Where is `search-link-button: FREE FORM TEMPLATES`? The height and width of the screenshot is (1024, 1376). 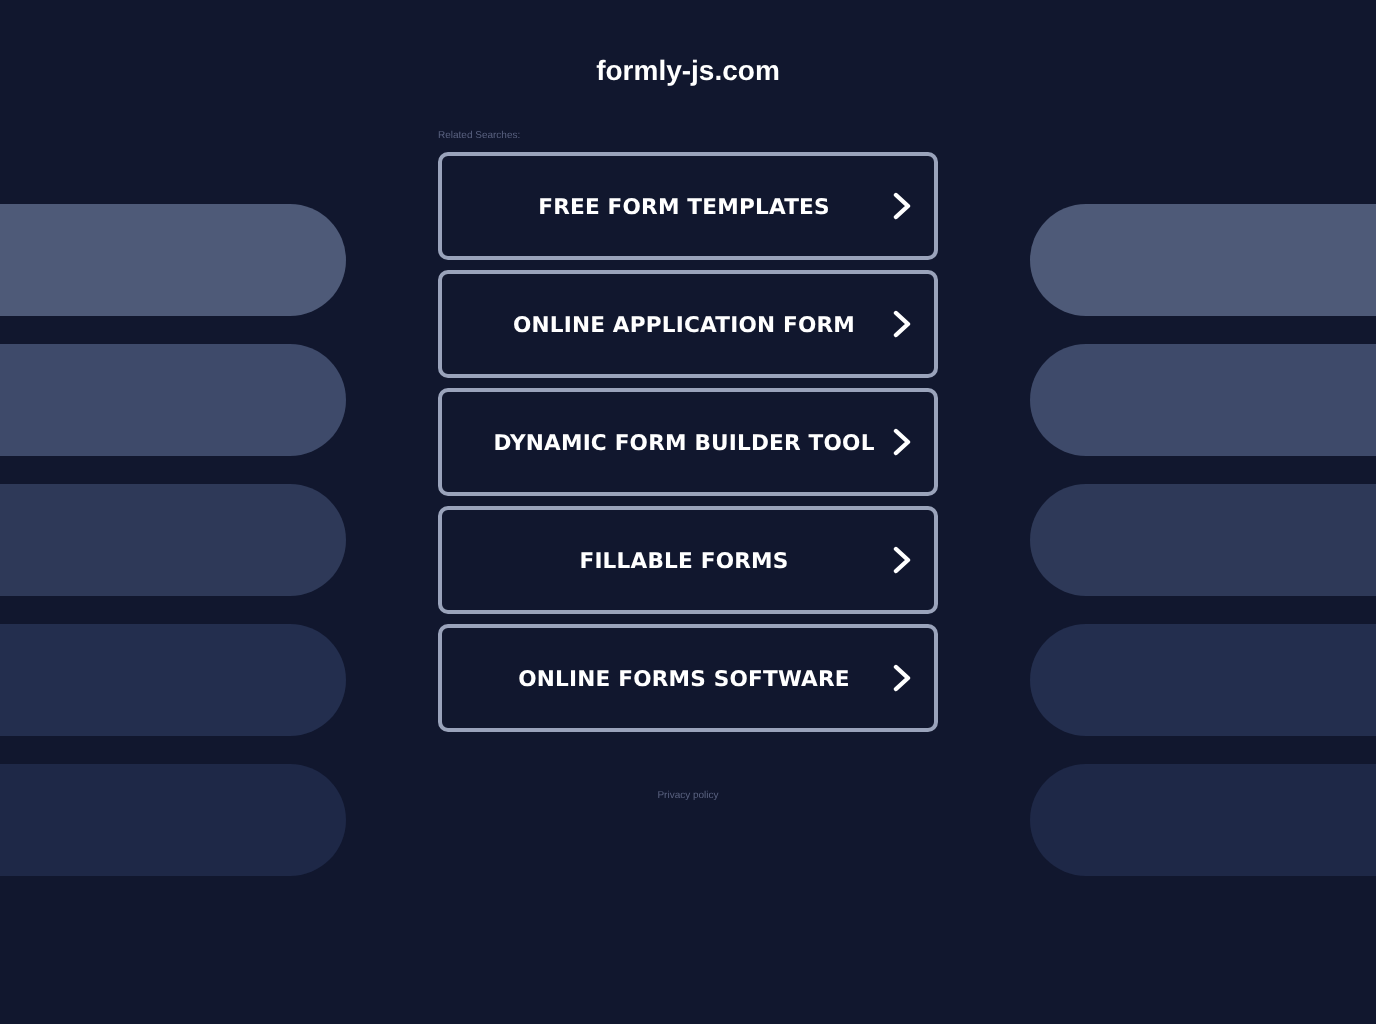 search-link-button: FREE FORM TEMPLATES is located at coordinates (688, 206).